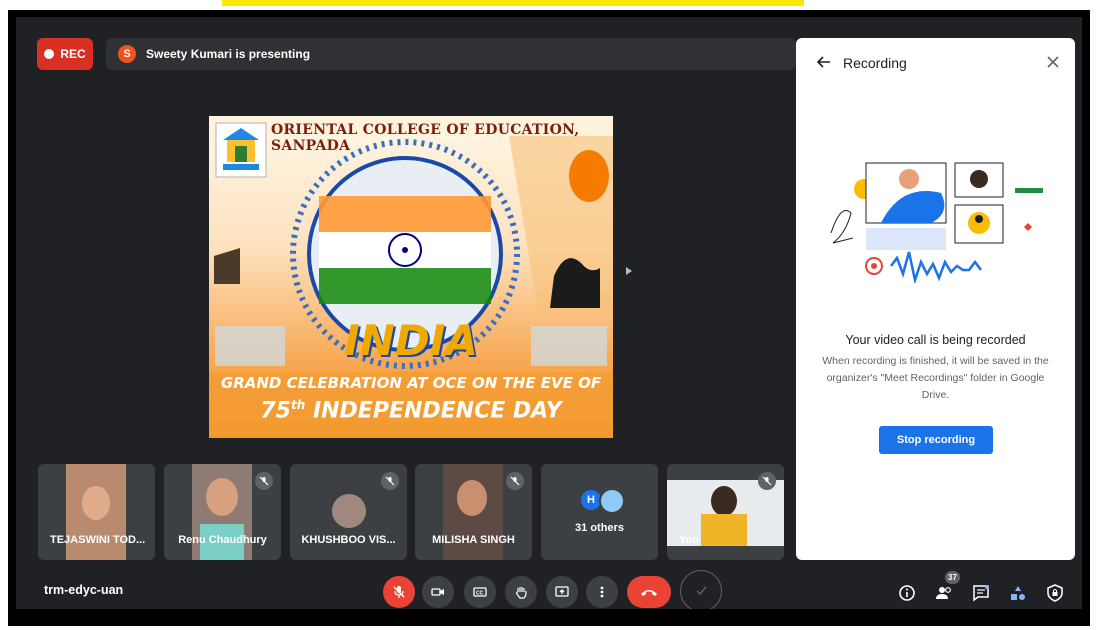 The width and height of the screenshot is (1098, 630). What do you see at coordinates (1053, 62) in the screenshot?
I see `close-icon` at bounding box center [1053, 62].